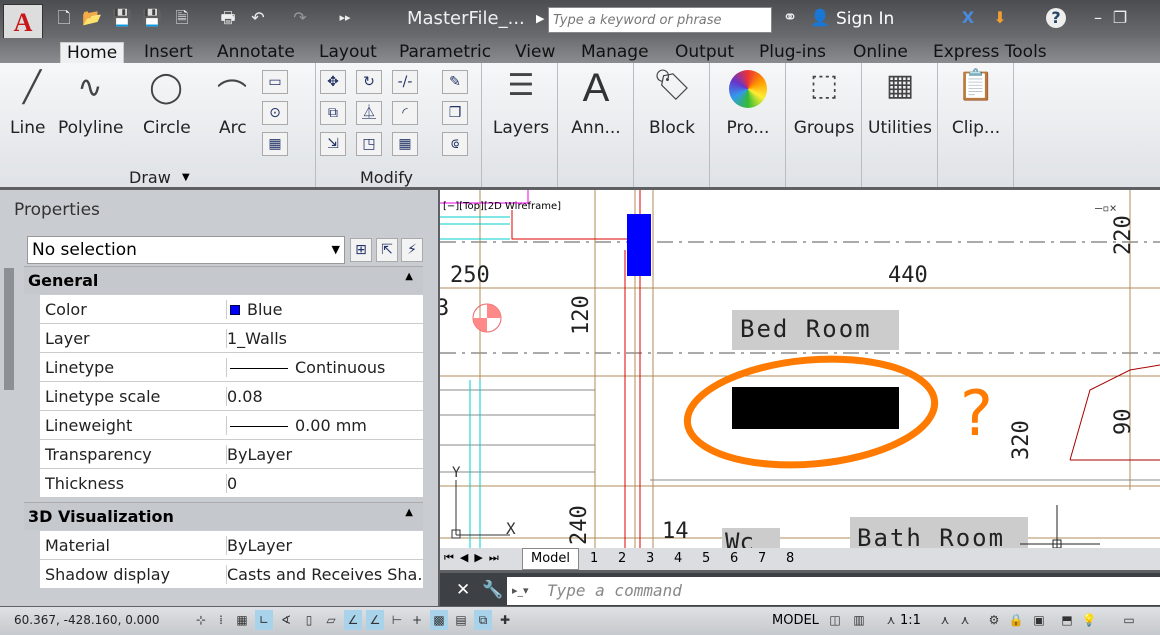  Describe the element at coordinates (865, 19) in the screenshot. I see `sign-in-button: Sign In` at that location.